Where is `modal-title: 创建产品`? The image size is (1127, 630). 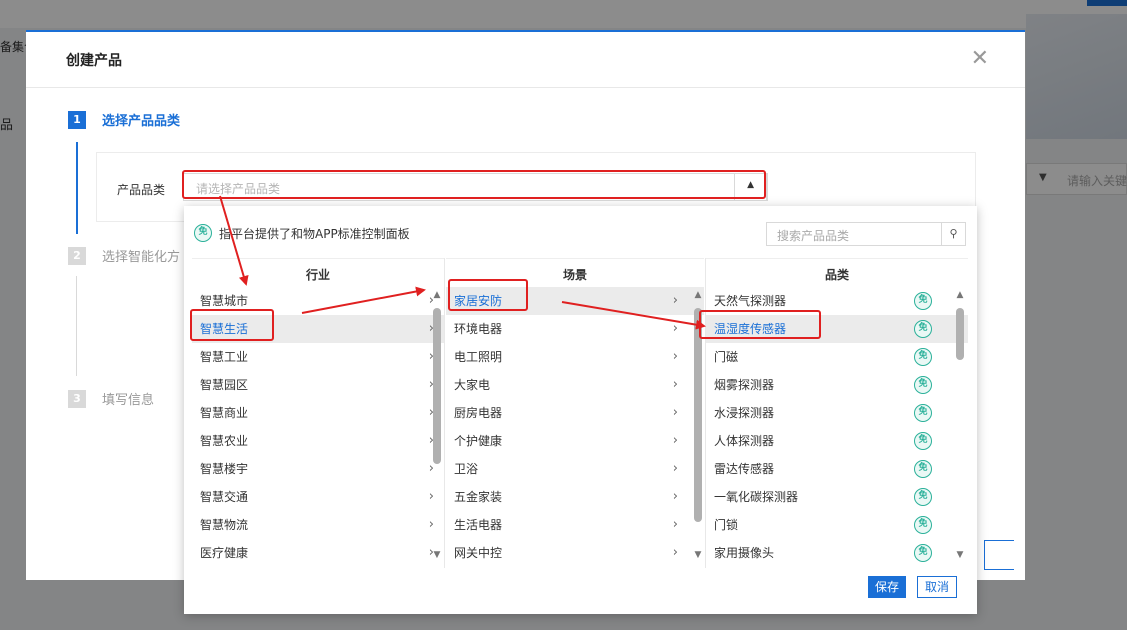 modal-title: 创建产品 is located at coordinates (94, 61).